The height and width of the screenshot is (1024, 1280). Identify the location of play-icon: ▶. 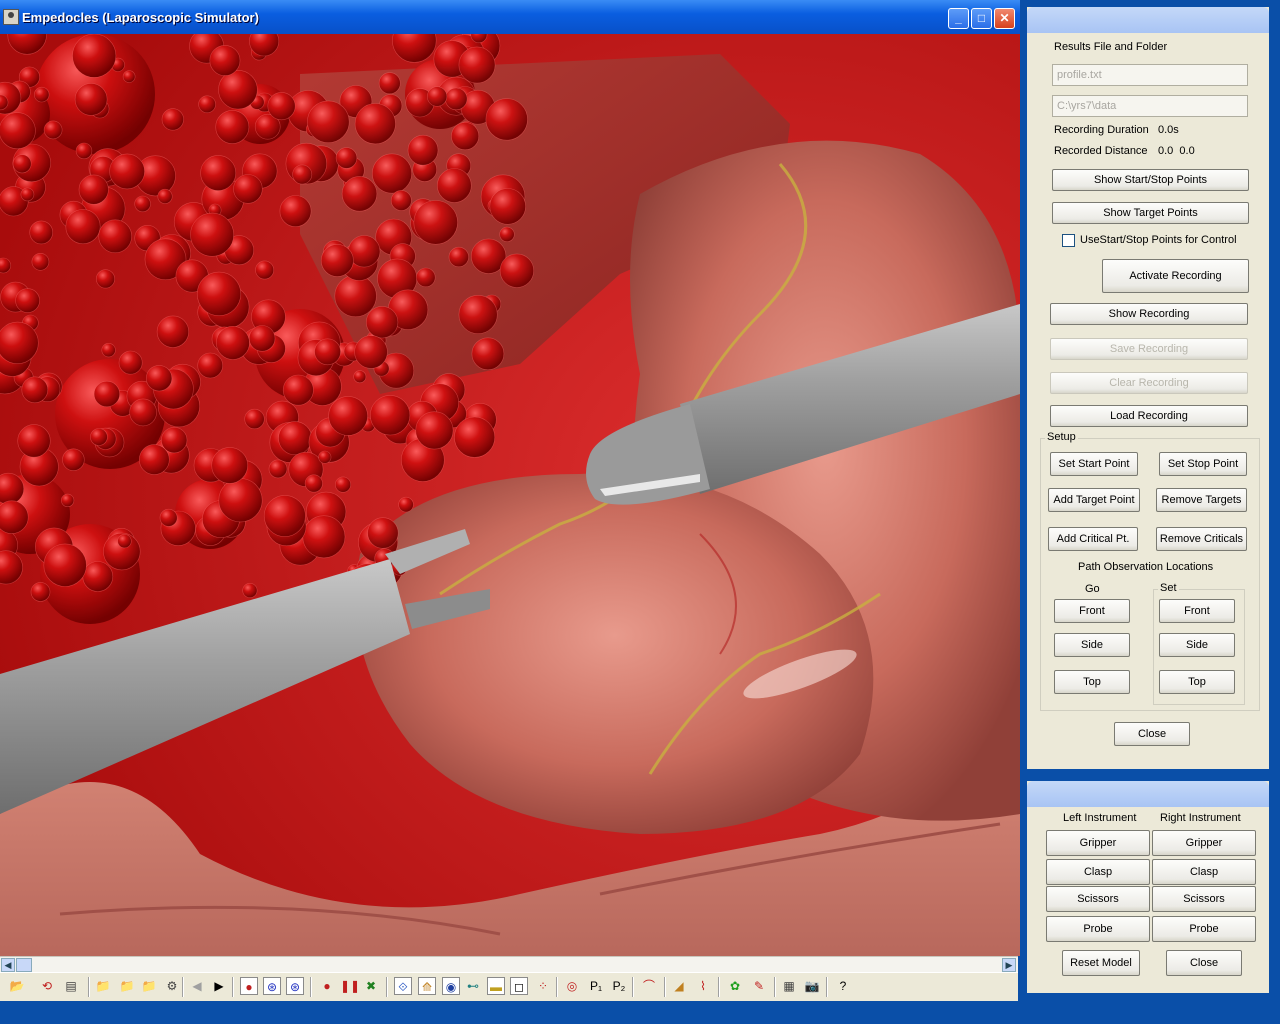
(219, 986).